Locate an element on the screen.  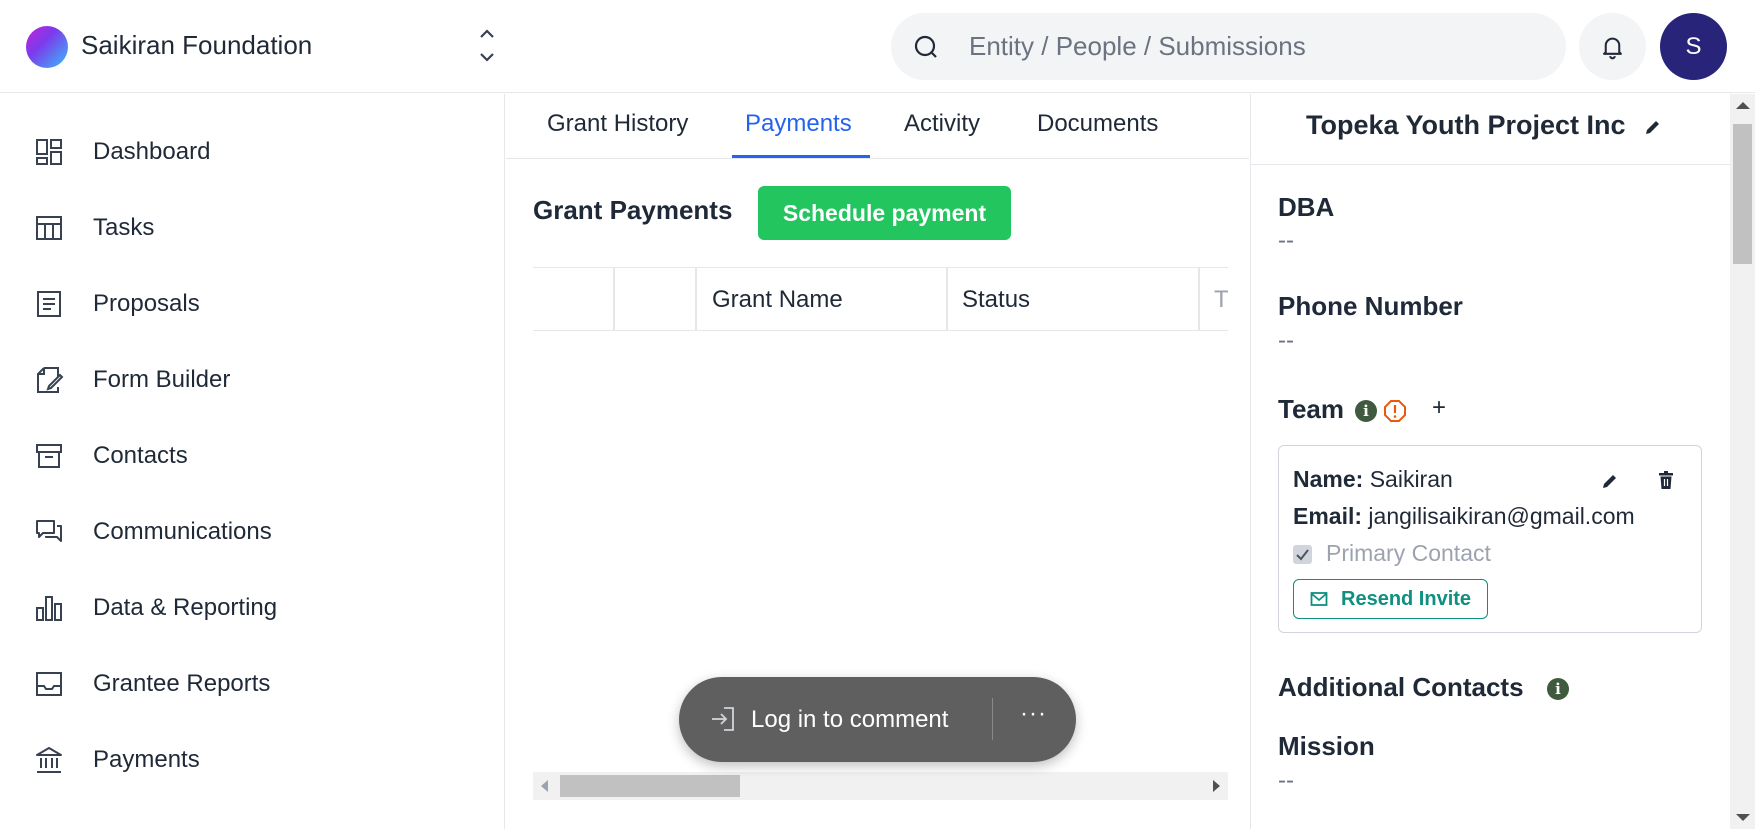
user-avatar: S is located at coordinates (1693, 46).